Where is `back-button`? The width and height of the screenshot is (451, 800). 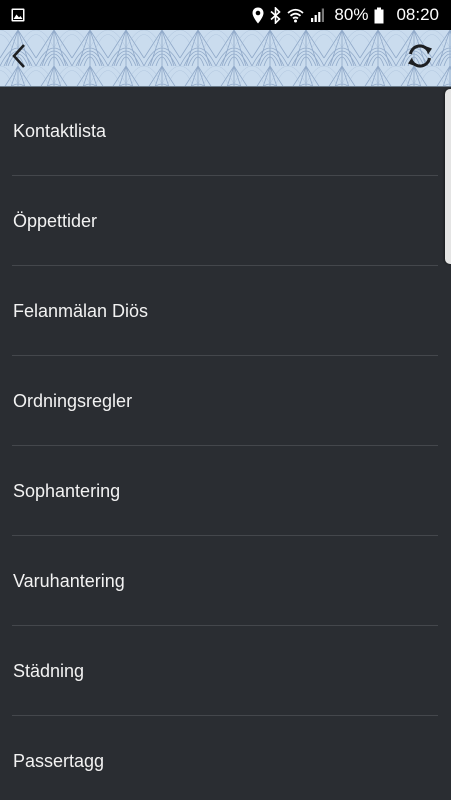 back-button is located at coordinates (19, 58).